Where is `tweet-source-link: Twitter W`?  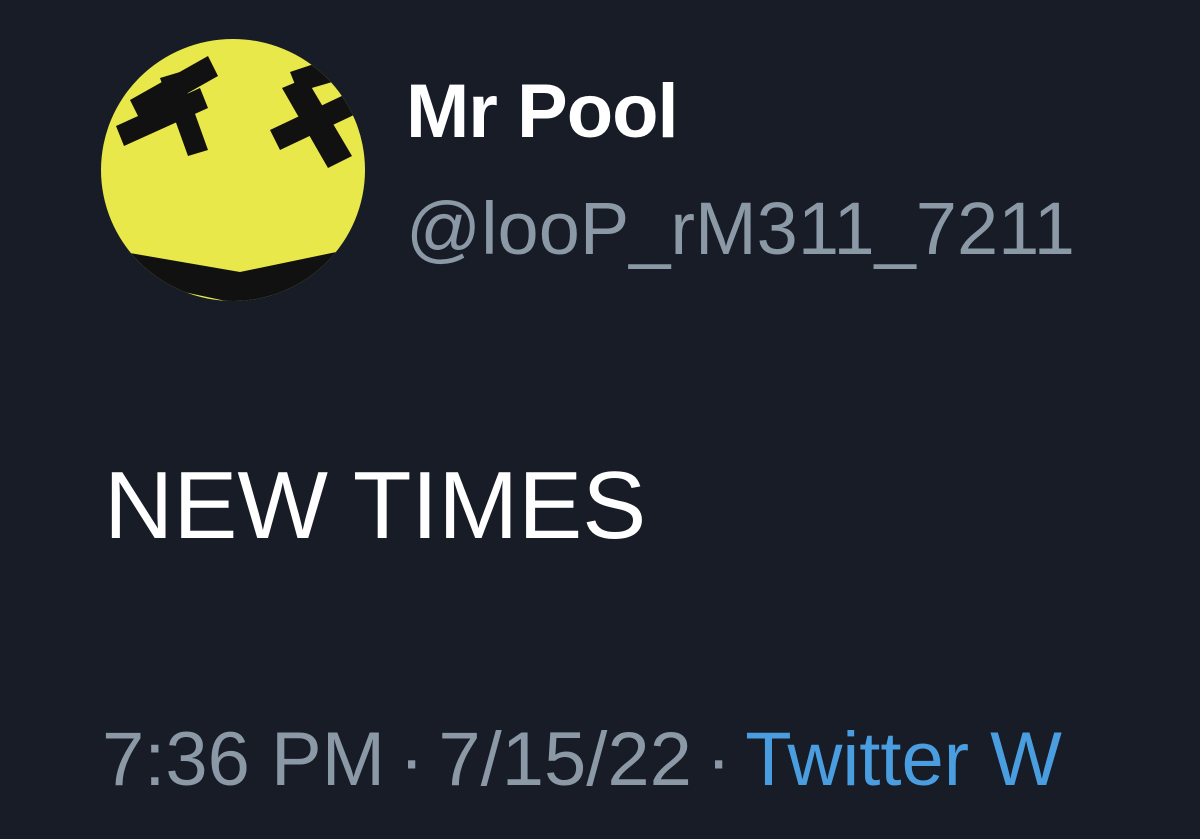
tweet-source-link: Twitter W is located at coordinates (903, 759).